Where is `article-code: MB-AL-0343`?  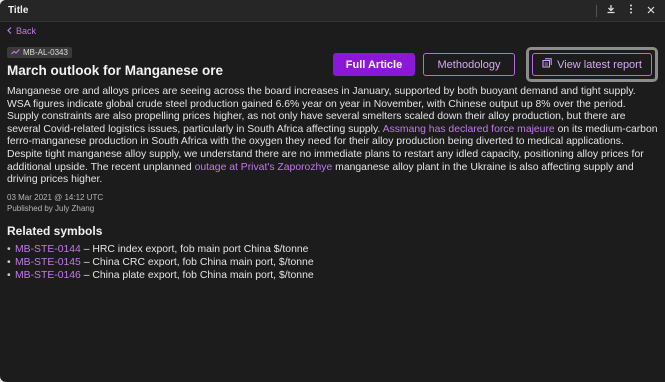
article-code: MB-AL-0343 is located at coordinates (45, 52).